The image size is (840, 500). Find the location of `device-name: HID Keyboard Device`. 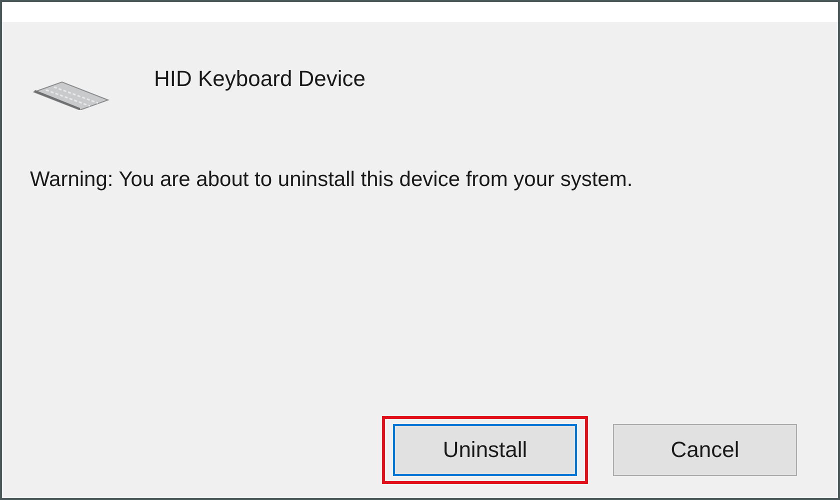

device-name: HID Keyboard Device is located at coordinates (260, 79).